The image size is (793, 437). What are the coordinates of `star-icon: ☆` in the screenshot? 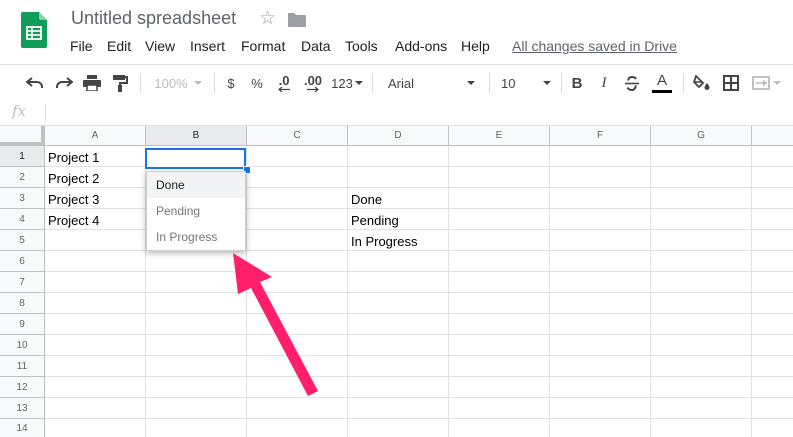 It's located at (267, 19).